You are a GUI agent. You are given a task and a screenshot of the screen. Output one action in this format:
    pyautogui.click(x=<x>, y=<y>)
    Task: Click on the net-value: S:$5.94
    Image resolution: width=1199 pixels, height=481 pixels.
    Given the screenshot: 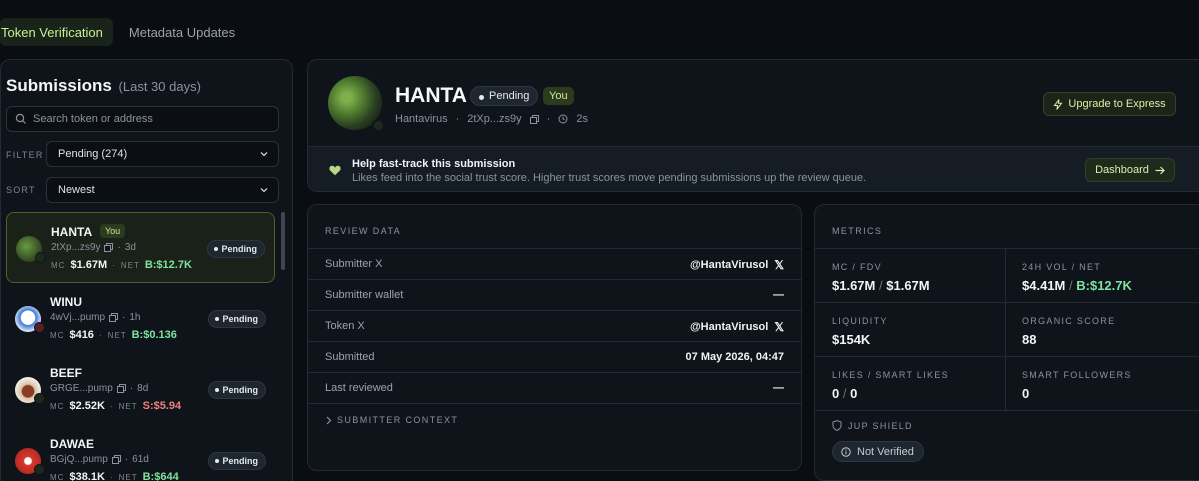 What is the action you would take?
    pyautogui.click(x=162, y=406)
    